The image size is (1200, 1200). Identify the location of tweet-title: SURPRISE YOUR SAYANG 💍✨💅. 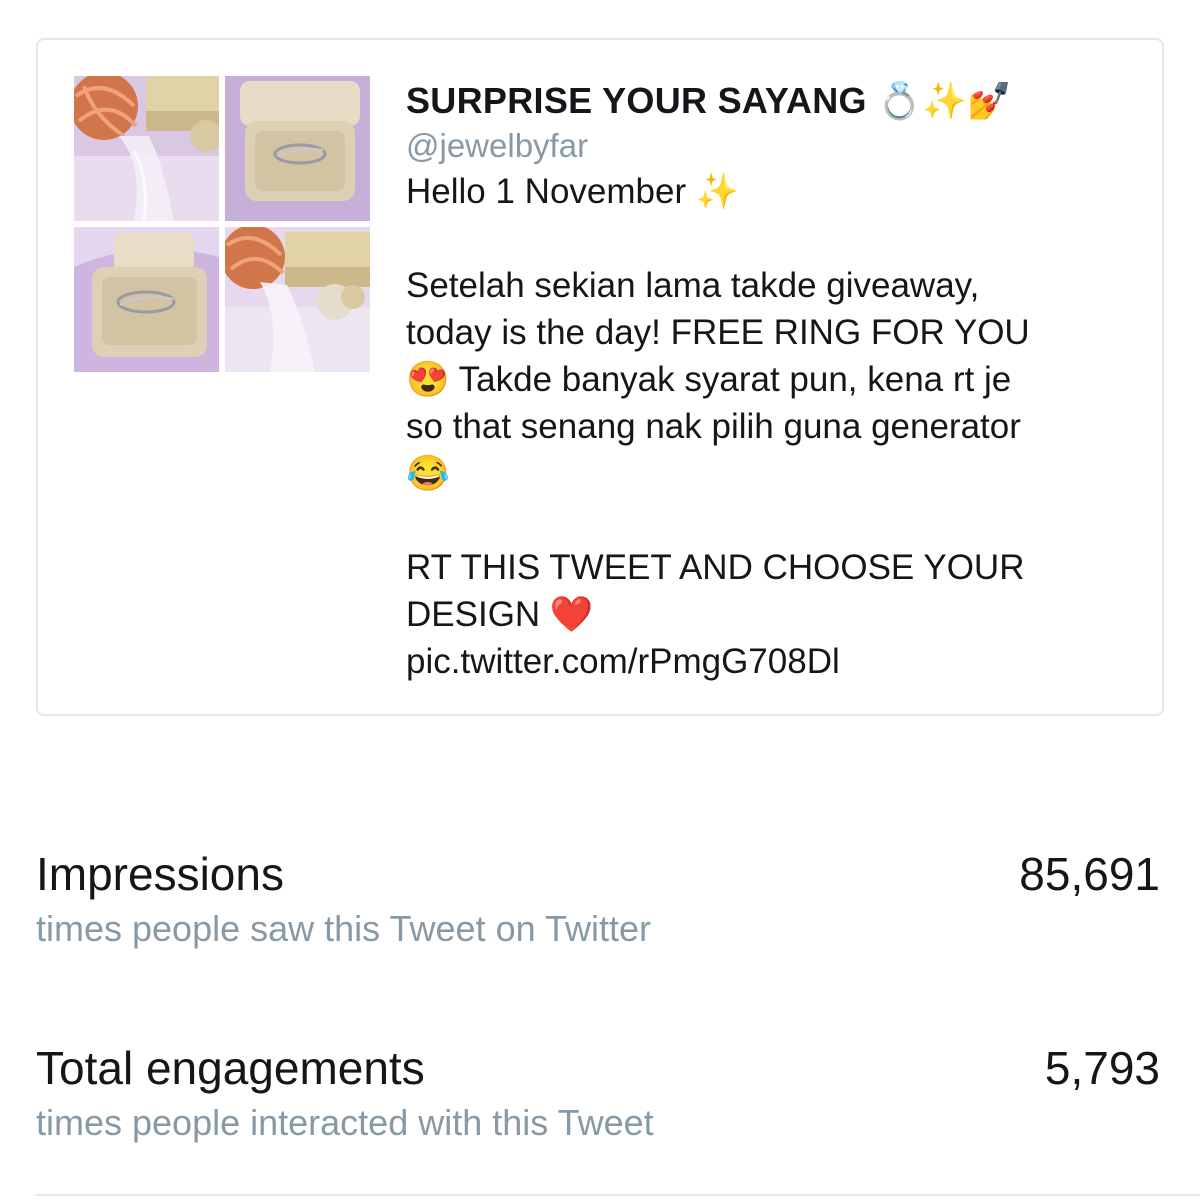
(776, 101).